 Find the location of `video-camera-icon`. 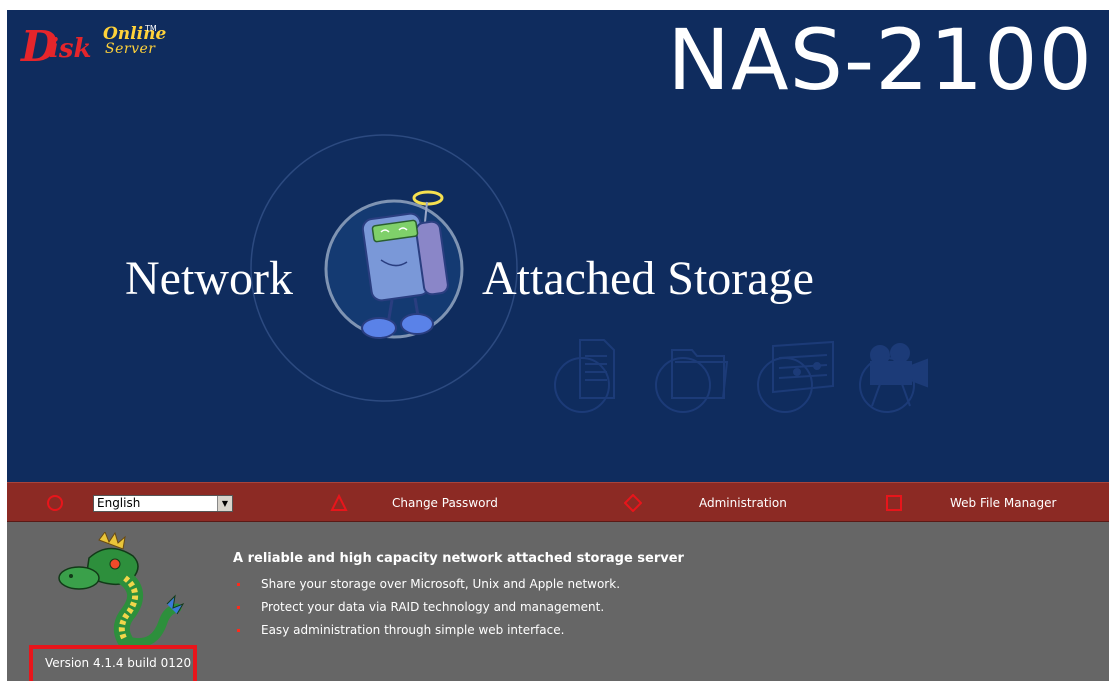

video-camera-icon is located at coordinates (893, 378).